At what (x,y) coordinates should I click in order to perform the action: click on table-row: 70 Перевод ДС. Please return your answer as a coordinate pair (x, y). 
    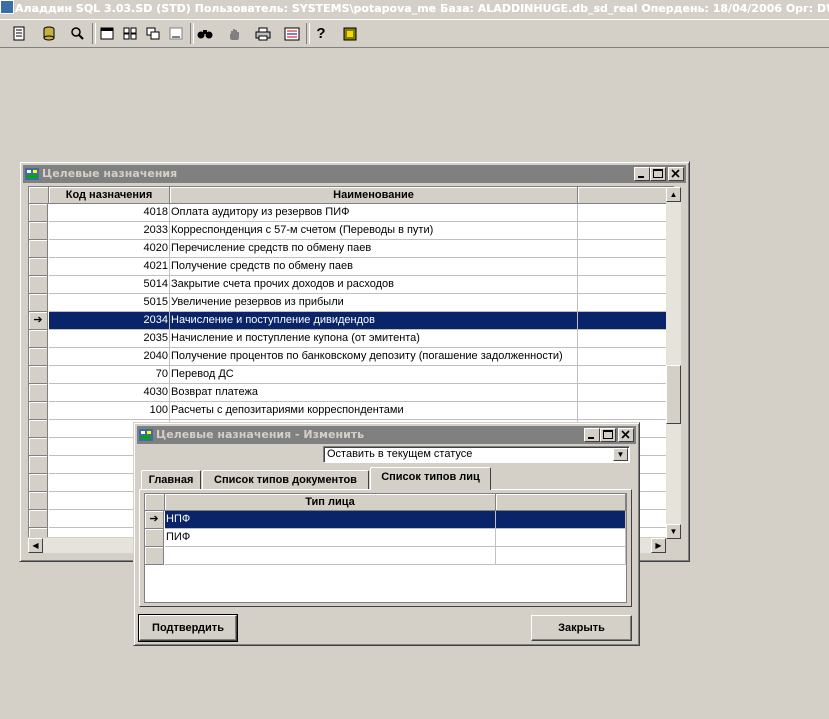
    Looking at the image, I should click on (351, 375).